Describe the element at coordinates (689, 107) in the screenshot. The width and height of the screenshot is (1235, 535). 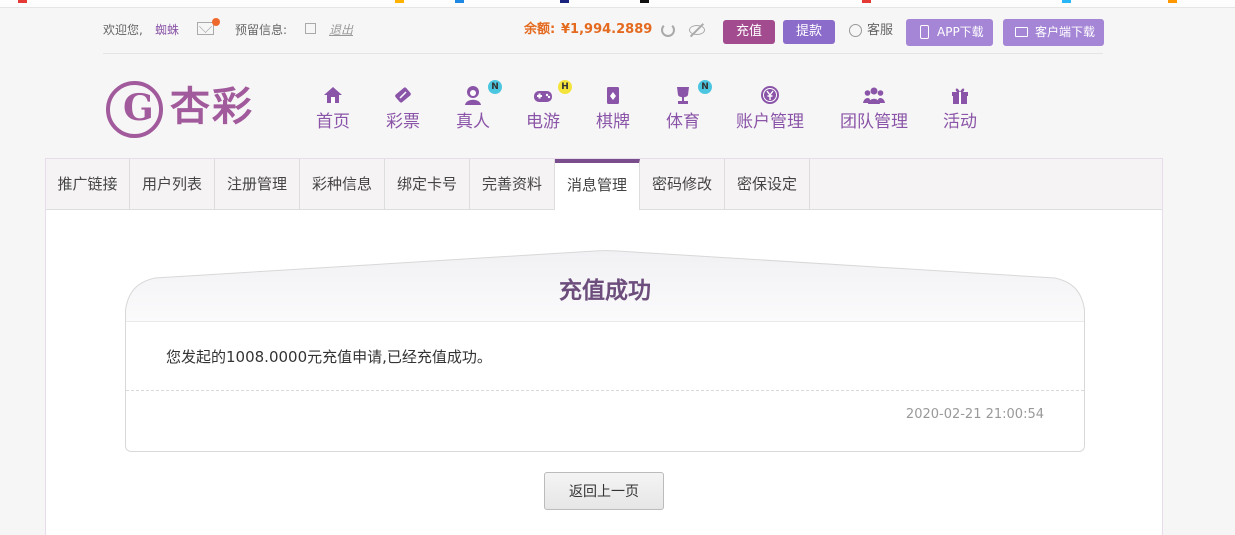
I see `nav-item-sports: N 体育` at that location.